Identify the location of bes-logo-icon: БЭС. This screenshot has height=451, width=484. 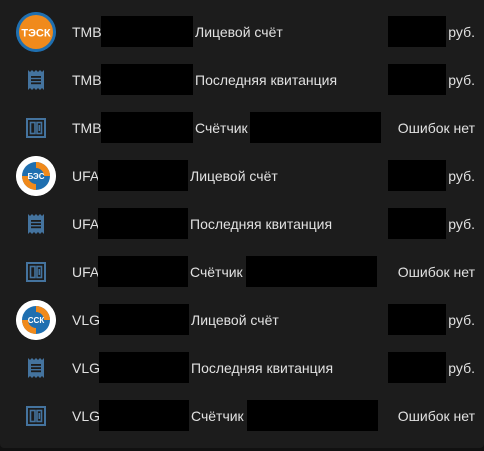
(36, 176).